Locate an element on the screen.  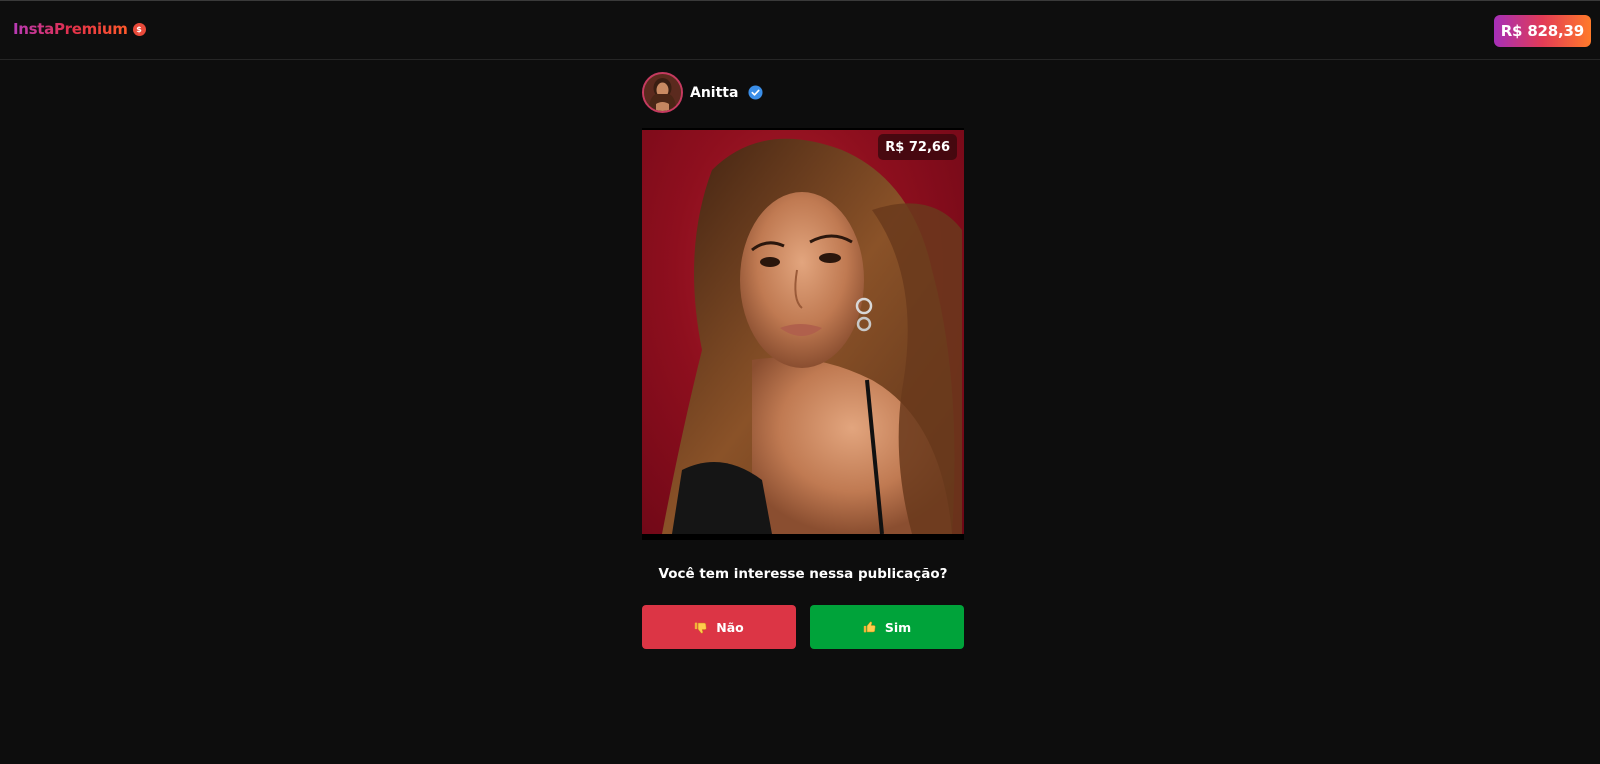
price-tag: R$ 72,66 is located at coordinates (917, 147).